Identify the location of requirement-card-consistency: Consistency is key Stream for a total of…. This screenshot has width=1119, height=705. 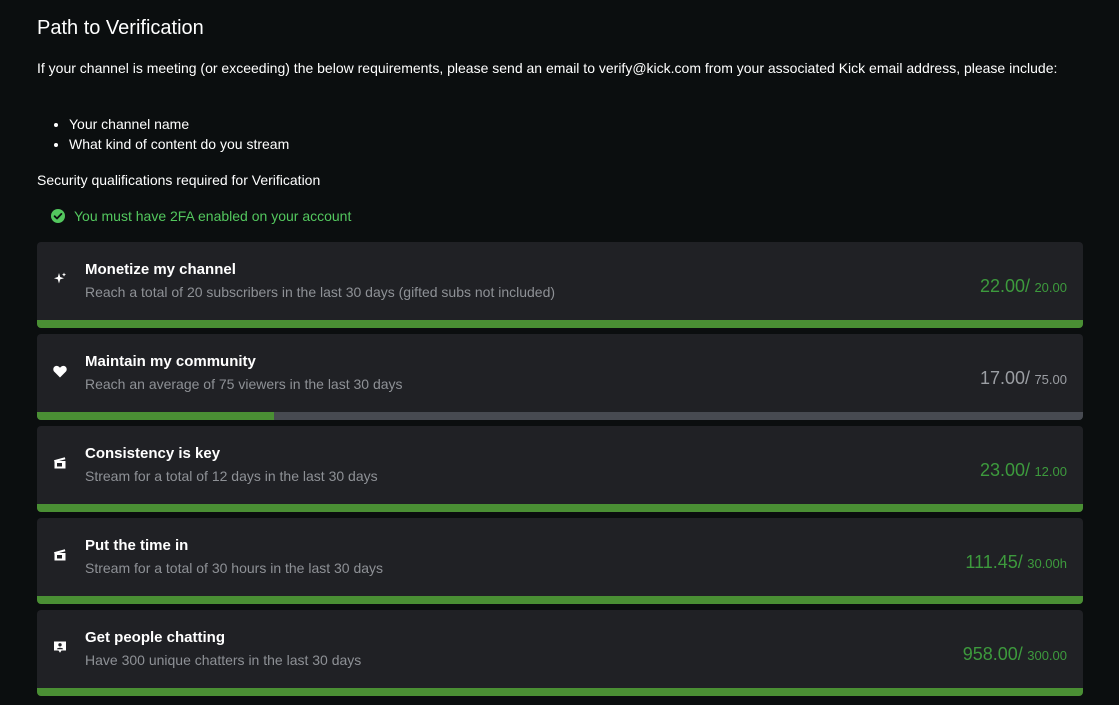
(560, 469).